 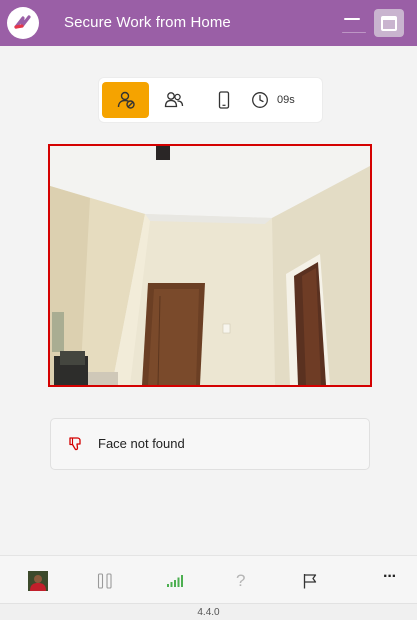 I want to click on help-icon: ?, so click(x=241, y=580).